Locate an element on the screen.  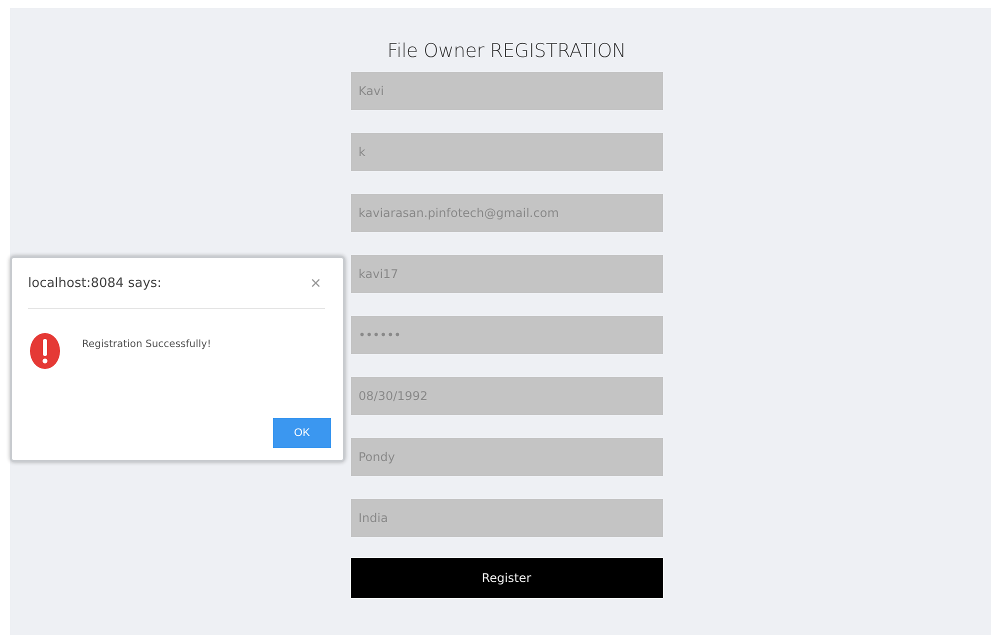
register-button: Register is located at coordinates (506, 578).